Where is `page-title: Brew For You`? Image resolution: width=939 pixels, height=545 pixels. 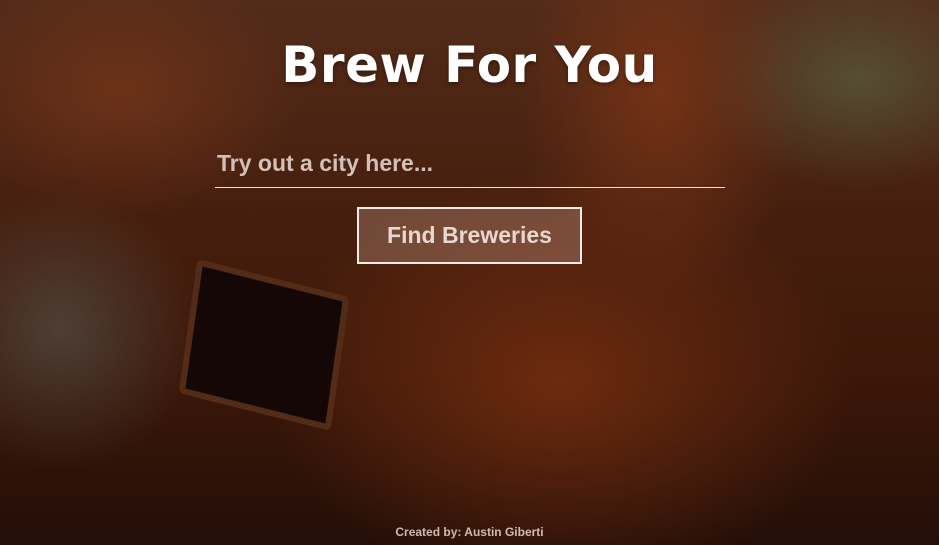
page-title: Brew For You is located at coordinates (469, 65).